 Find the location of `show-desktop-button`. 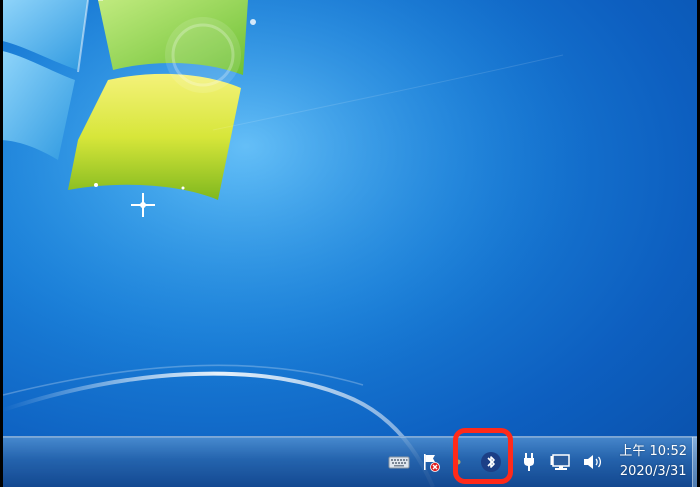

show-desktop-button is located at coordinates (694, 462).